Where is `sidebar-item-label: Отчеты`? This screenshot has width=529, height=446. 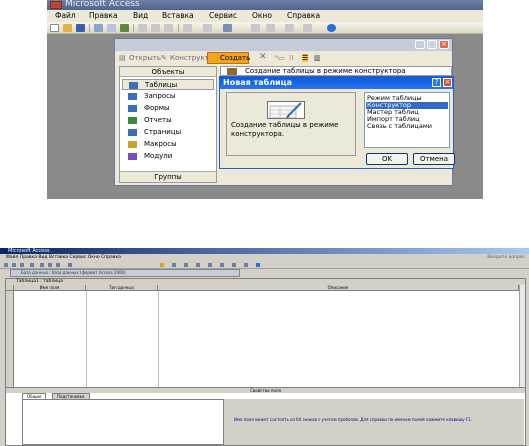 sidebar-item-label: Отчеты is located at coordinates (158, 120).